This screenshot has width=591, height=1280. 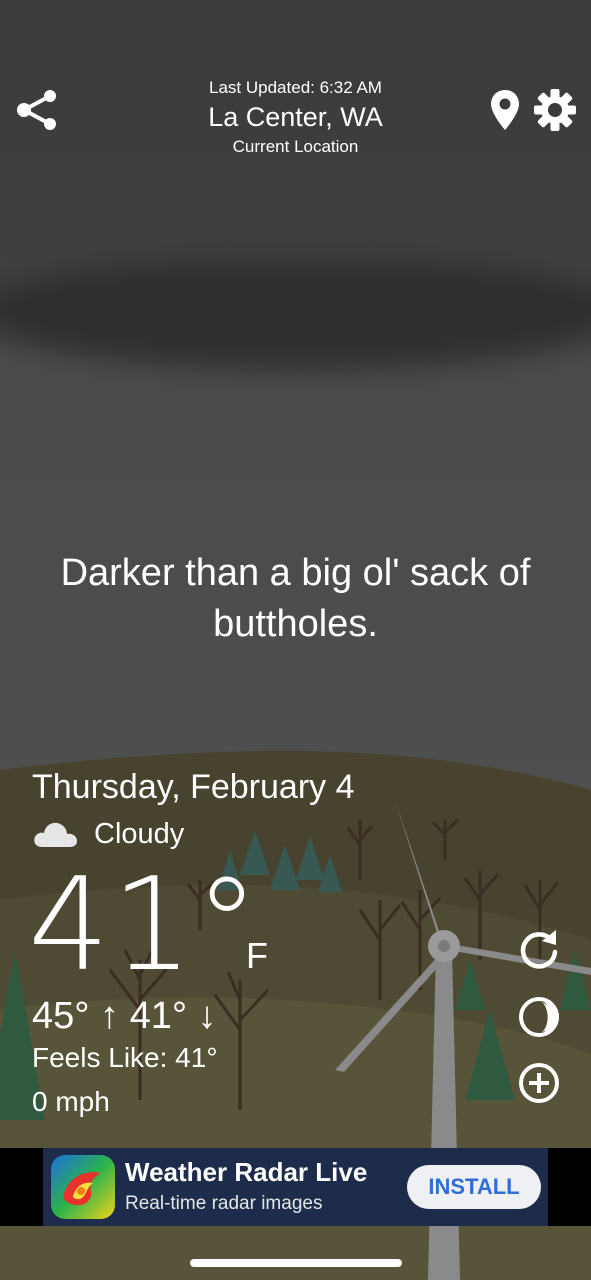 I want to click on location-button, so click(x=505, y=110).